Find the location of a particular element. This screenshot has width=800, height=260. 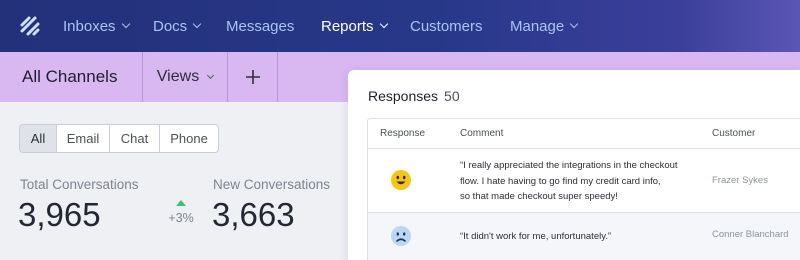

views-dropdown: Views is located at coordinates (185, 77).